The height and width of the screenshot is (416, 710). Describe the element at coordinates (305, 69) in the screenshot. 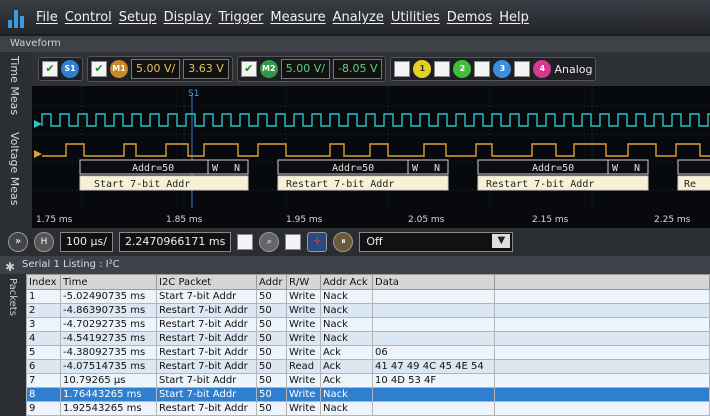

I see `math2-scale-field: 5.00 V/` at that location.